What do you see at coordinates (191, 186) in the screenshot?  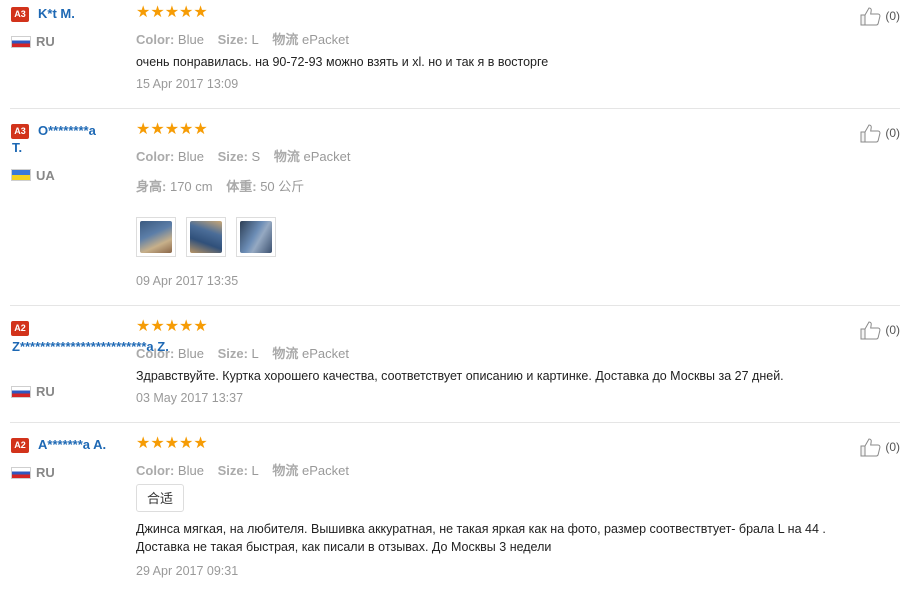 I see `height-value: 170 cm` at bounding box center [191, 186].